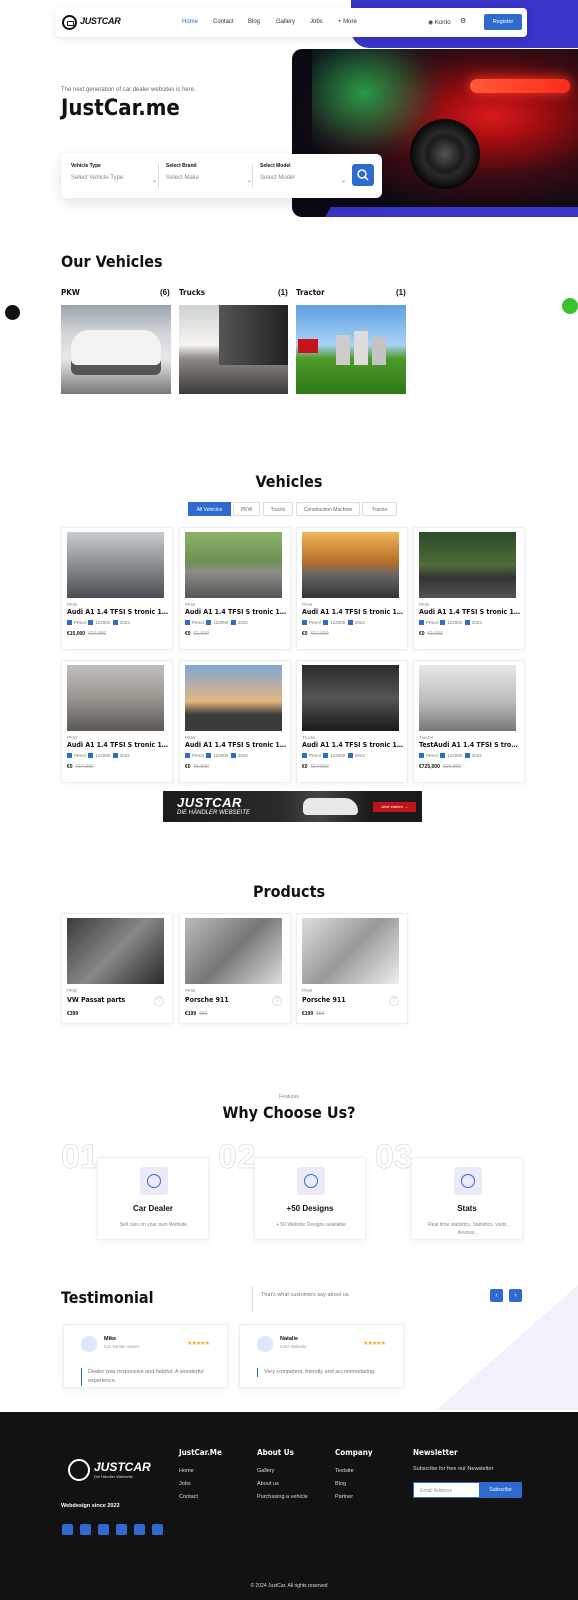 This screenshot has width=578, height=1600. What do you see at coordinates (188, 1497) in the screenshot?
I see `footer-link-contact: Contact` at bounding box center [188, 1497].